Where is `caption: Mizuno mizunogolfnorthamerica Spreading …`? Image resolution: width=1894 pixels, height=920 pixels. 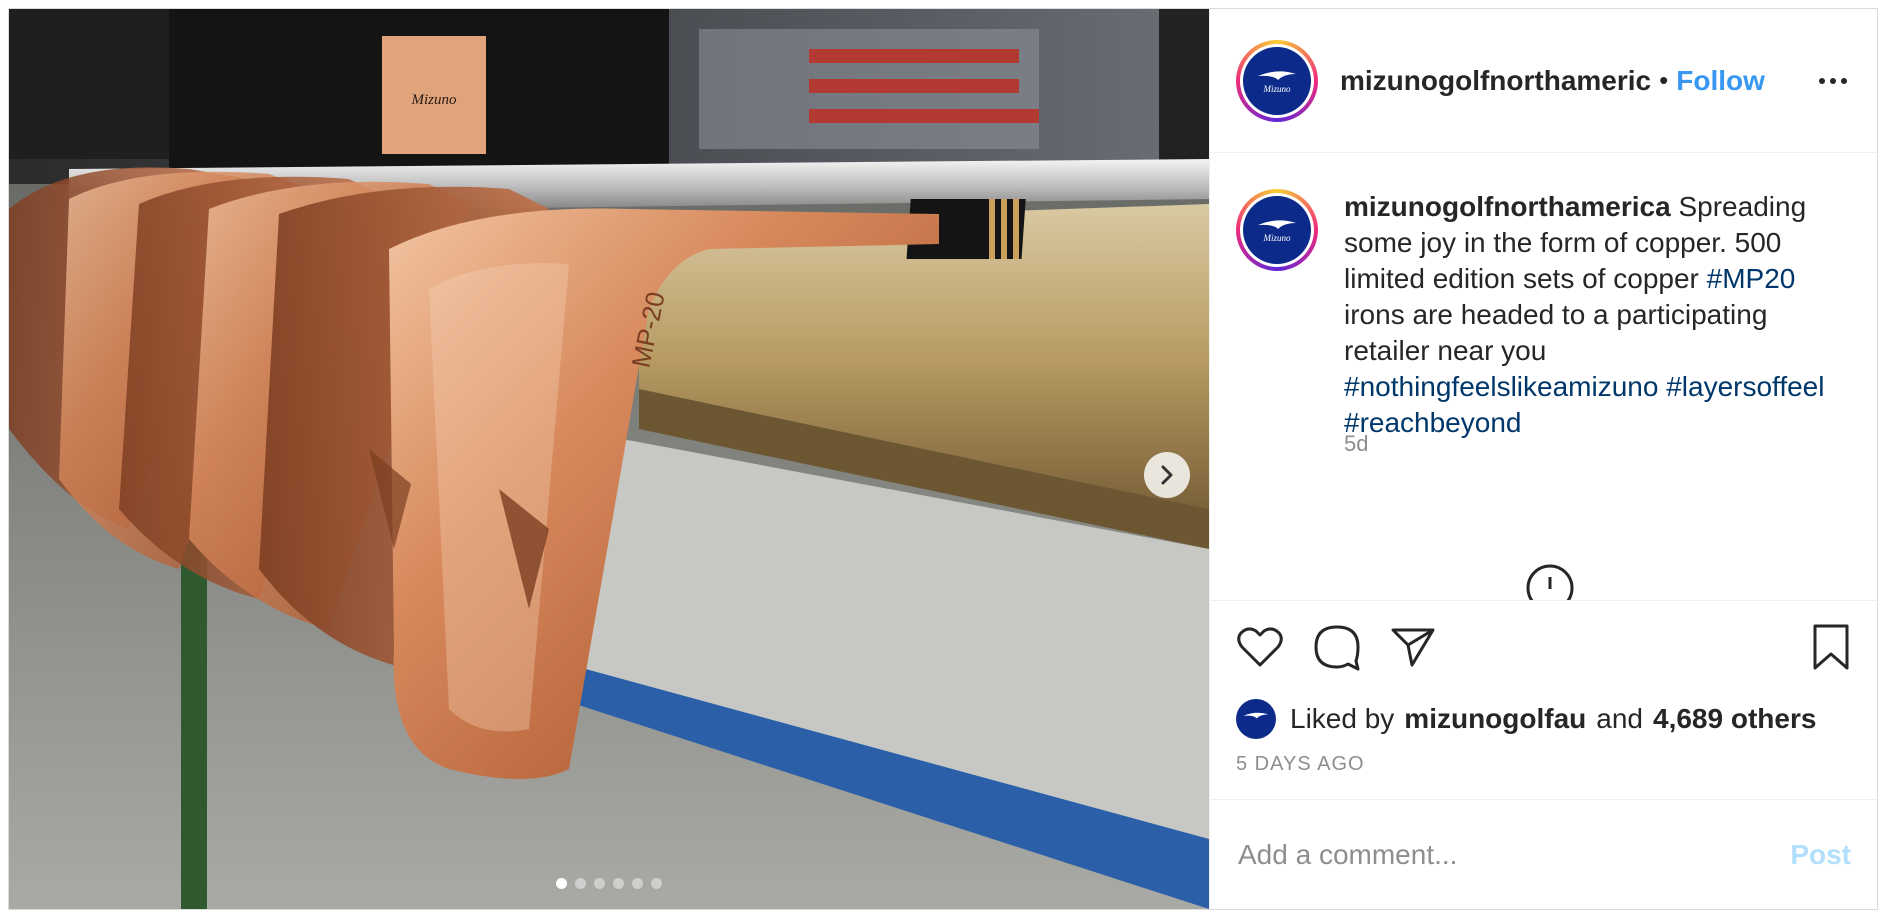
caption: Mizuno mizunogolfnorthamerica Spreading … is located at coordinates (1540, 315).